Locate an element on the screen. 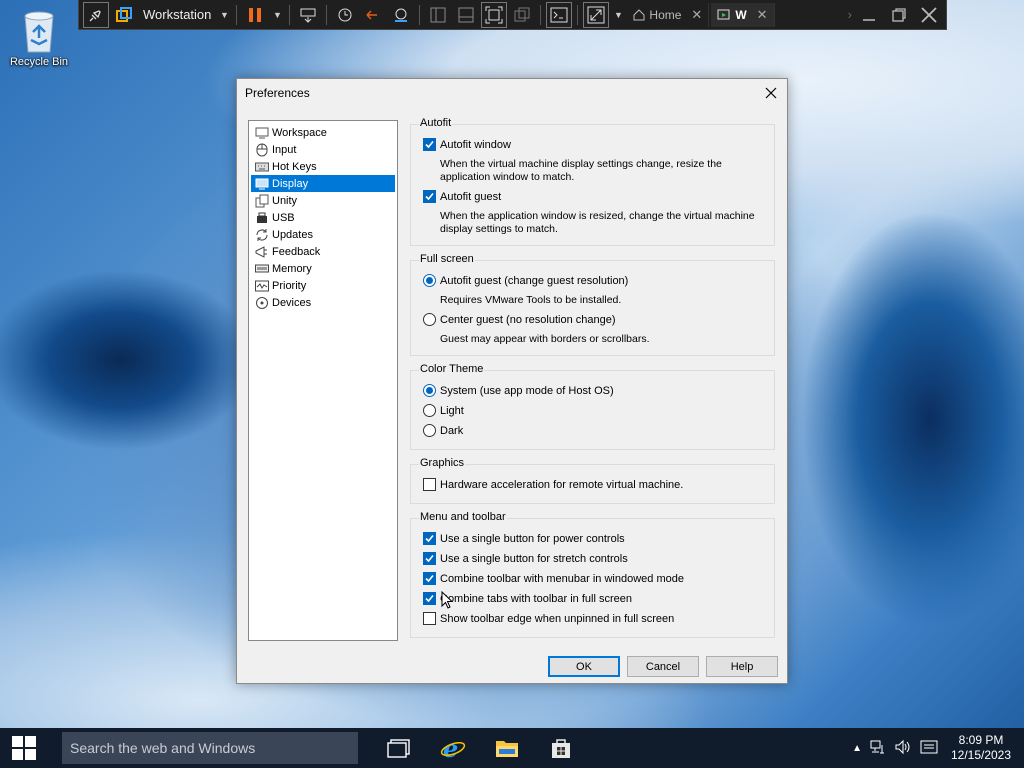 This screenshot has height=768, width=1024. stretch-dropdown: ▼ is located at coordinates (618, 15).